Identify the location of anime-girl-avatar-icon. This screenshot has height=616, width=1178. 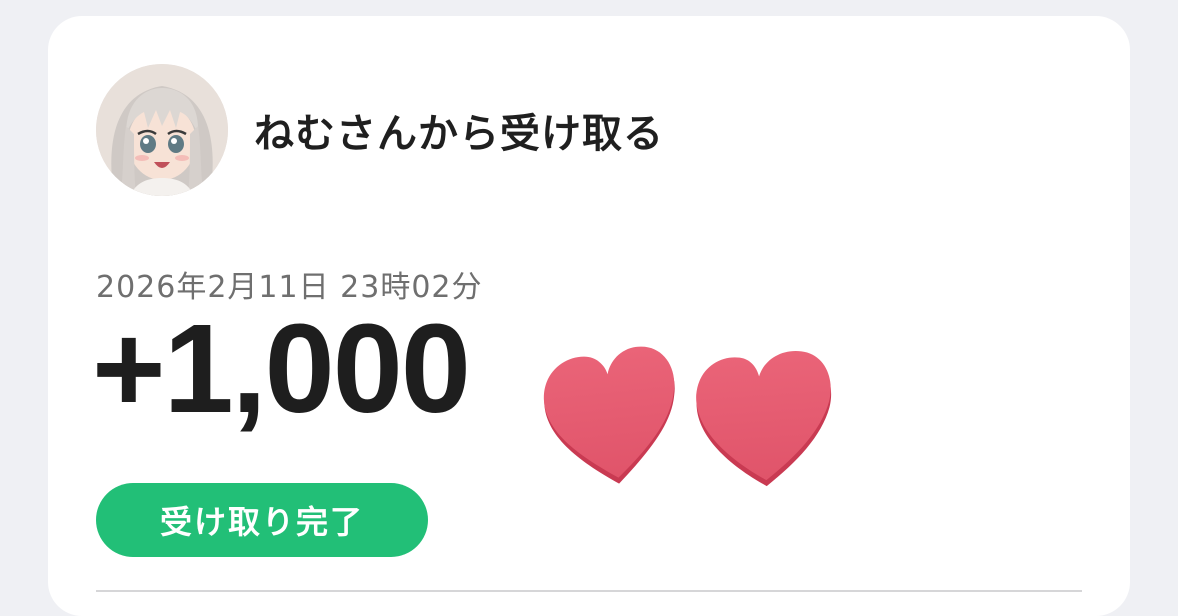
(162, 130).